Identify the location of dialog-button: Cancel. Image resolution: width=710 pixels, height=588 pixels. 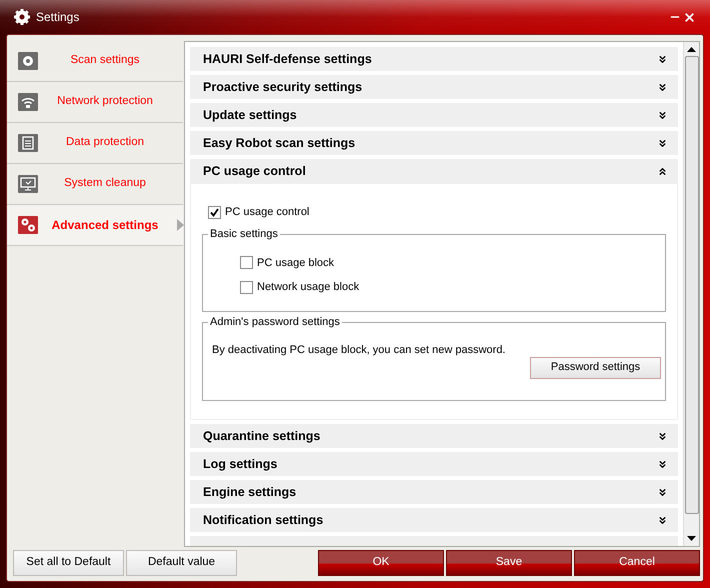
(637, 563).